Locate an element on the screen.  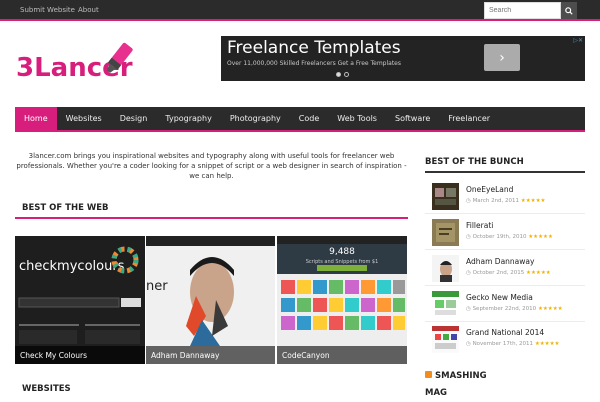
fillerati-thumbnail is located at coordinates (445, 232).